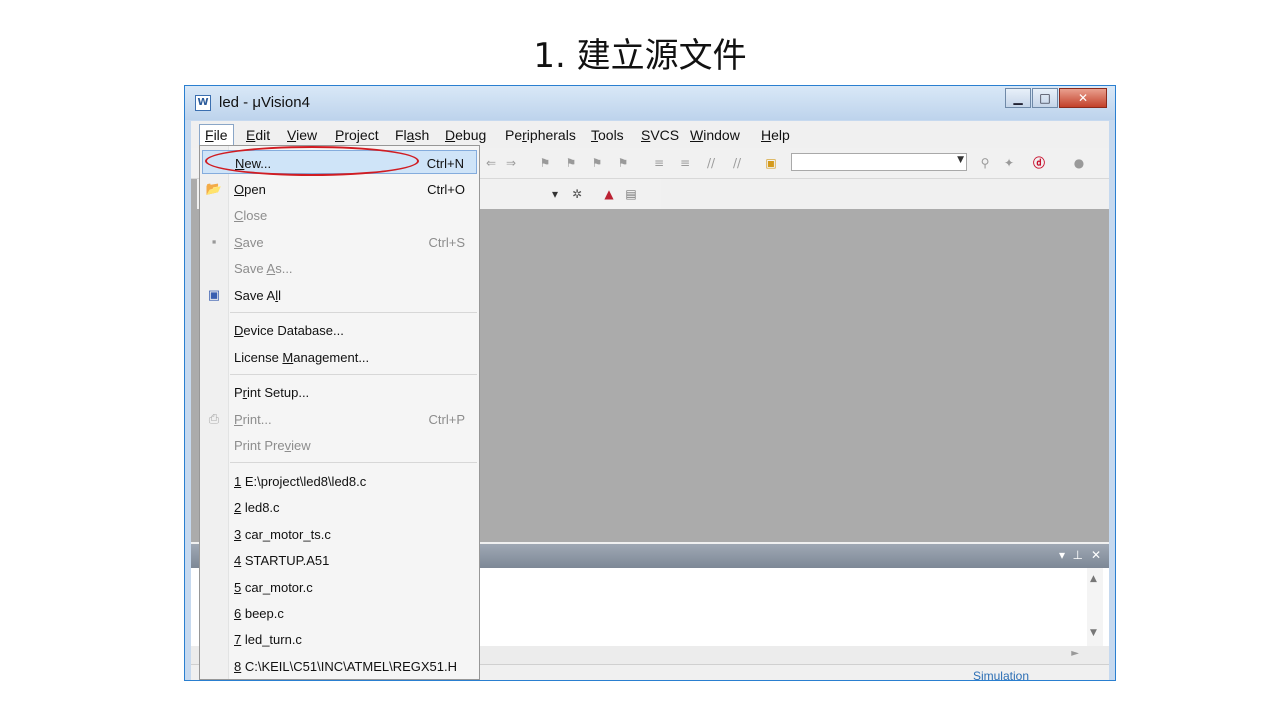  What do you see at coordinates (1078, 555) in the screenshot?
I see `panel-pin-icon: ⊥` at bounding box center [1078, 555].